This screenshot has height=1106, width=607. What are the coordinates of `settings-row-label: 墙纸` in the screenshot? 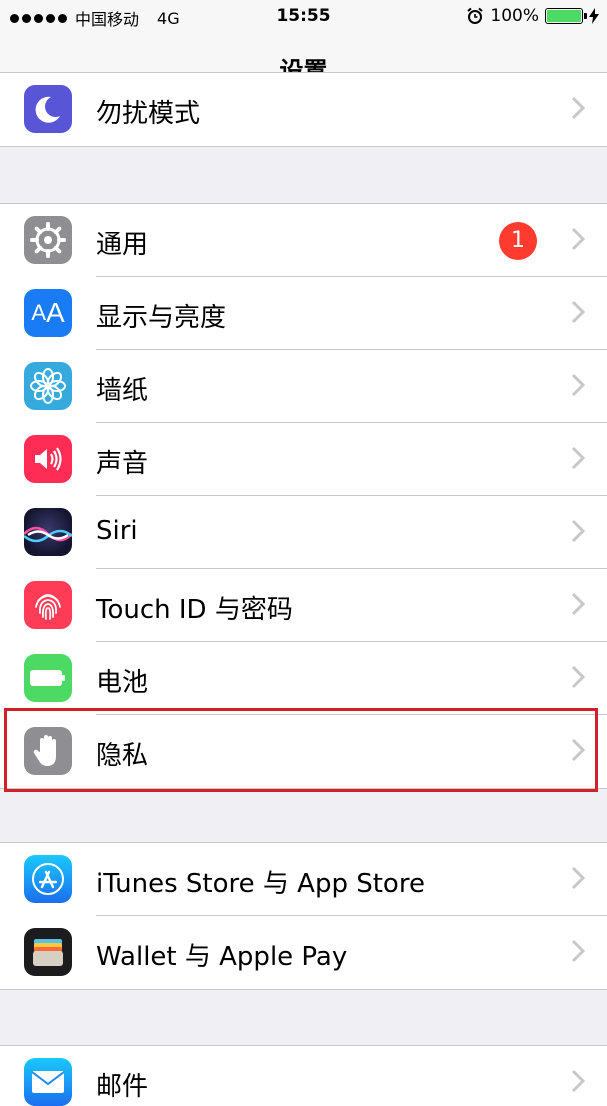 It's located at (122, 391).